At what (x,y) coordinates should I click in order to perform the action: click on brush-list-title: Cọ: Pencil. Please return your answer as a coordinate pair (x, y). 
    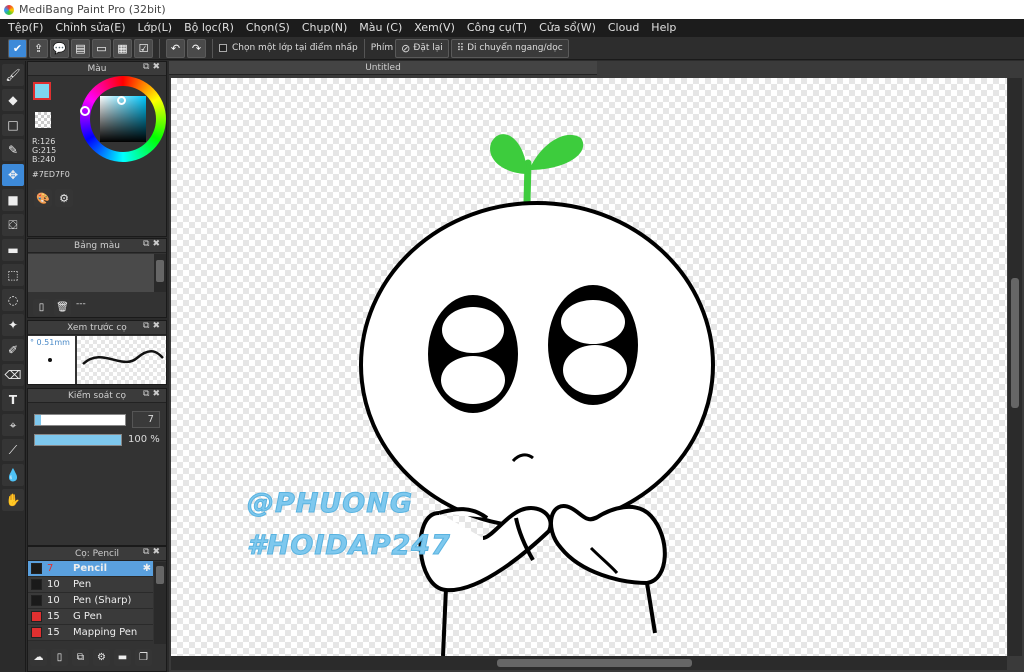
    Looking at the image, I should click on (97, 553).